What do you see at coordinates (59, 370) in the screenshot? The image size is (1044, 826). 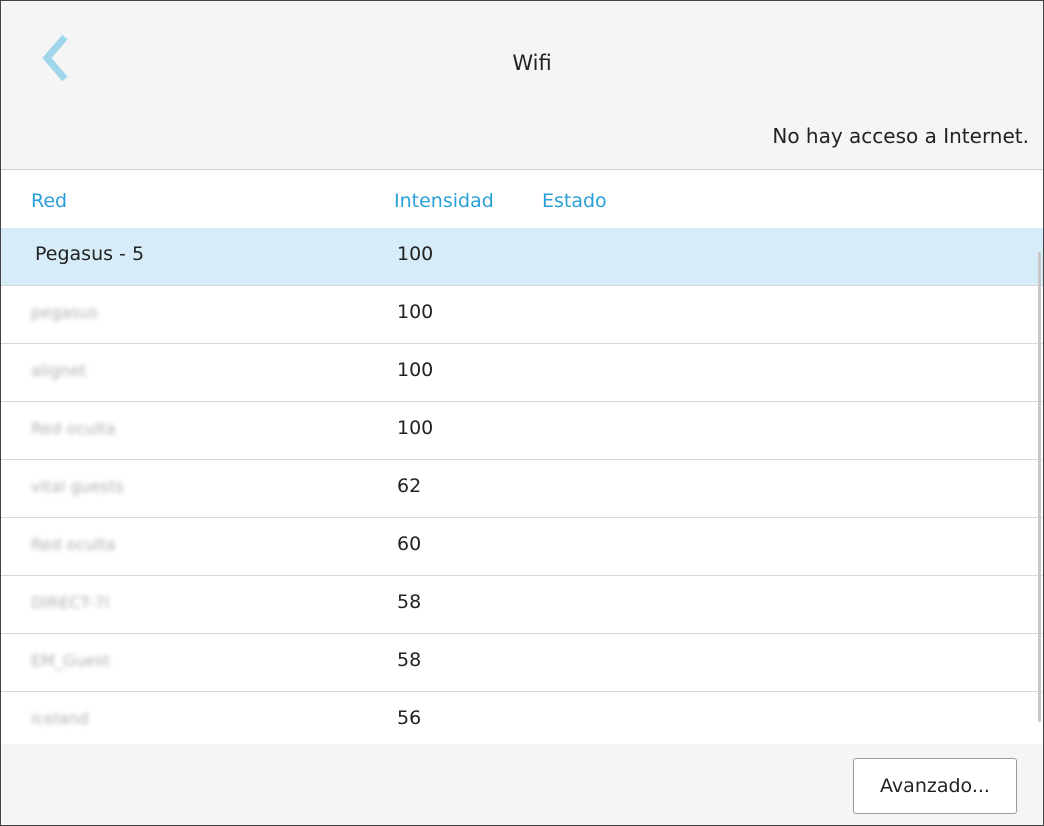 I see `network-name: alignet` at bounding box center [59, 370].